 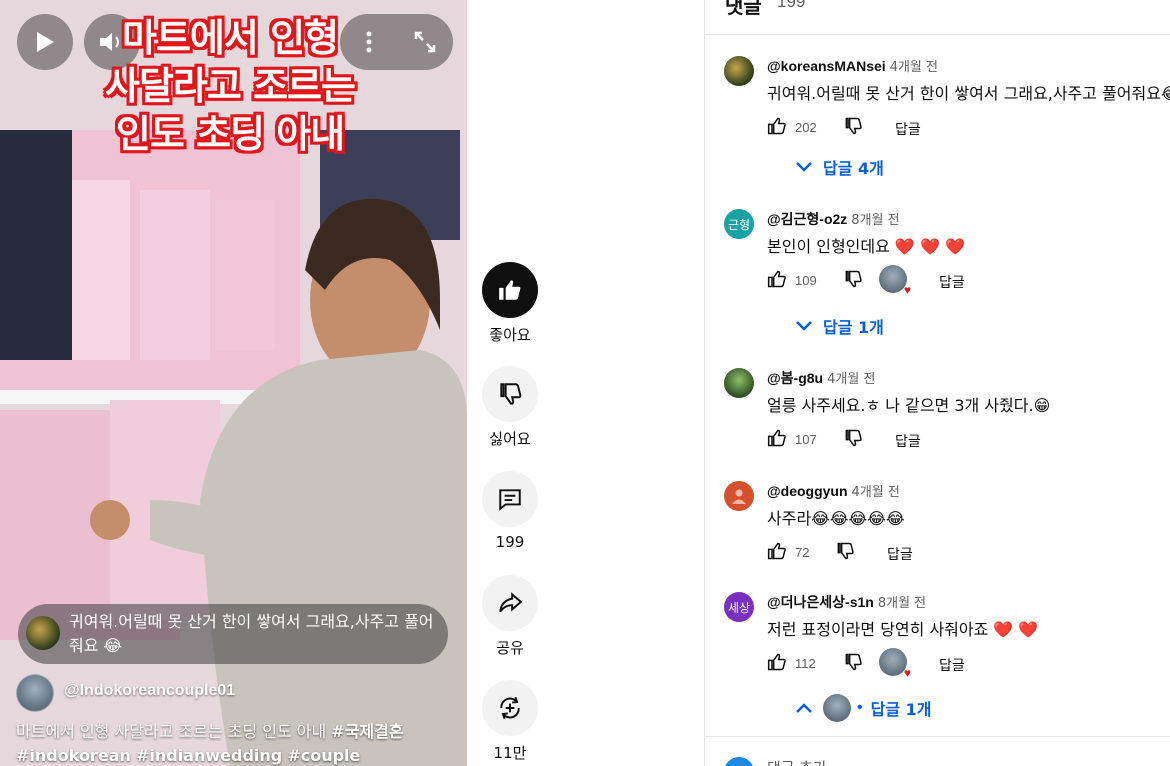 I want to click on chevron-up-icon, so click(x=804, y=708).